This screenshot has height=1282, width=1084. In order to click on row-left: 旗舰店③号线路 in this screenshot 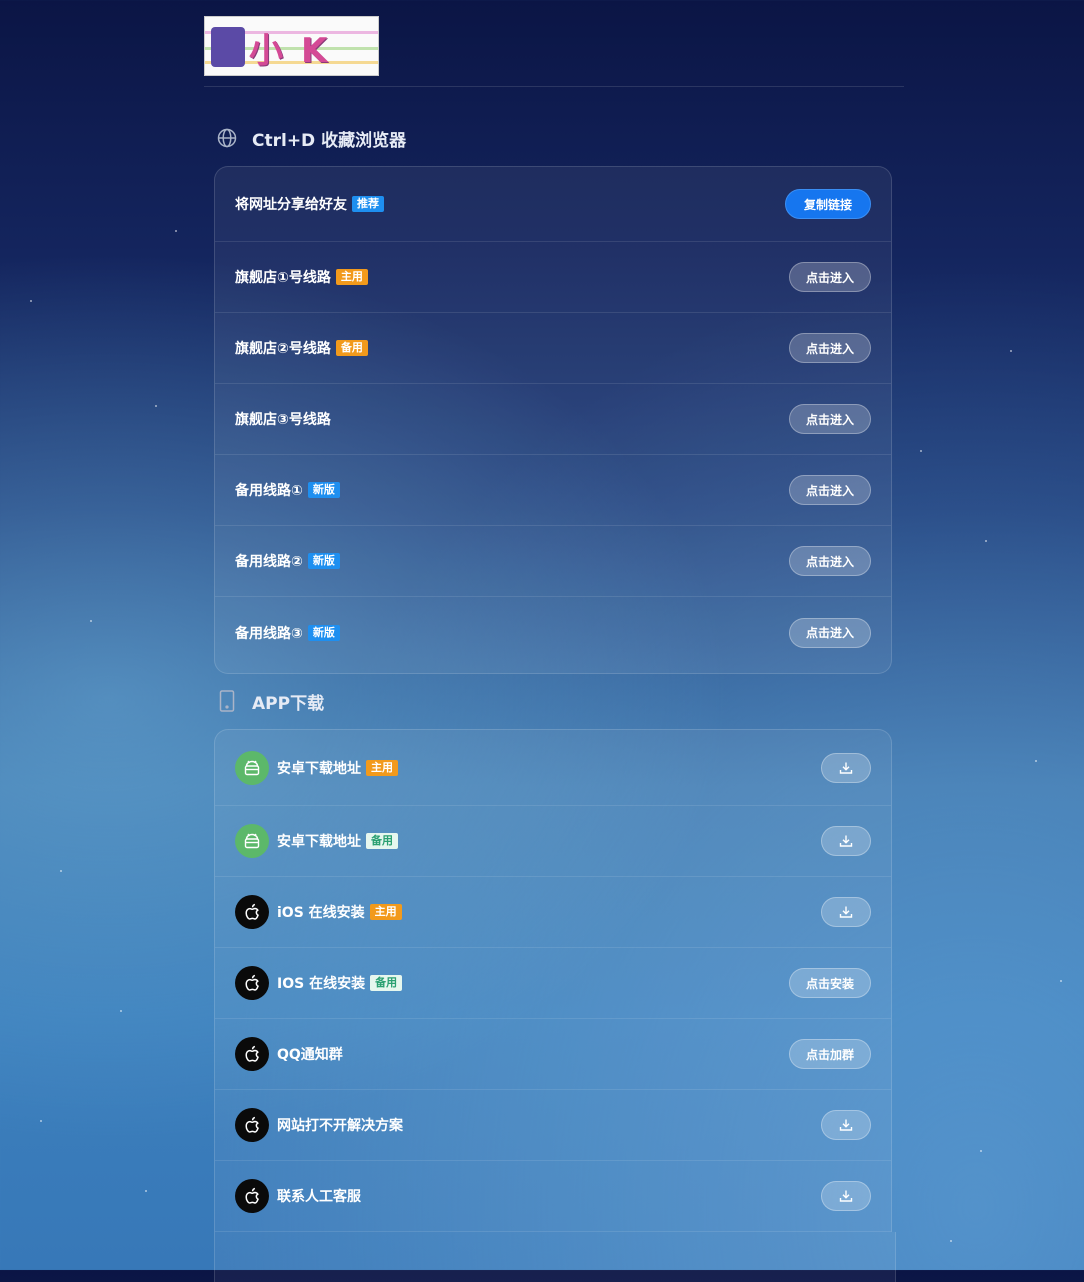, I will do `click(283, 419)`.